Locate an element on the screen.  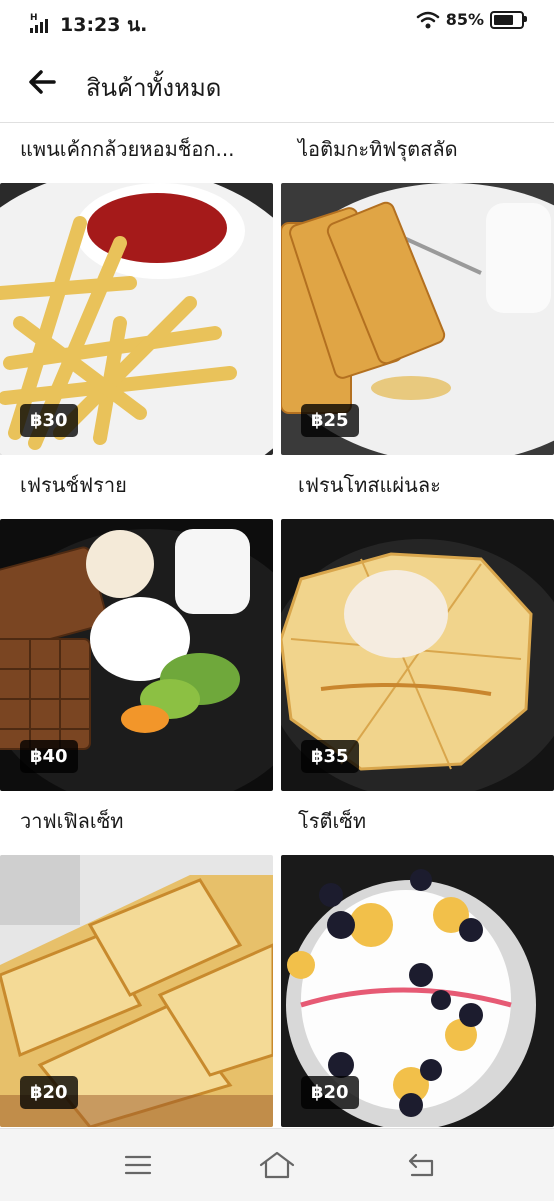
status-right: 85% is located at coordinates (471, 19).